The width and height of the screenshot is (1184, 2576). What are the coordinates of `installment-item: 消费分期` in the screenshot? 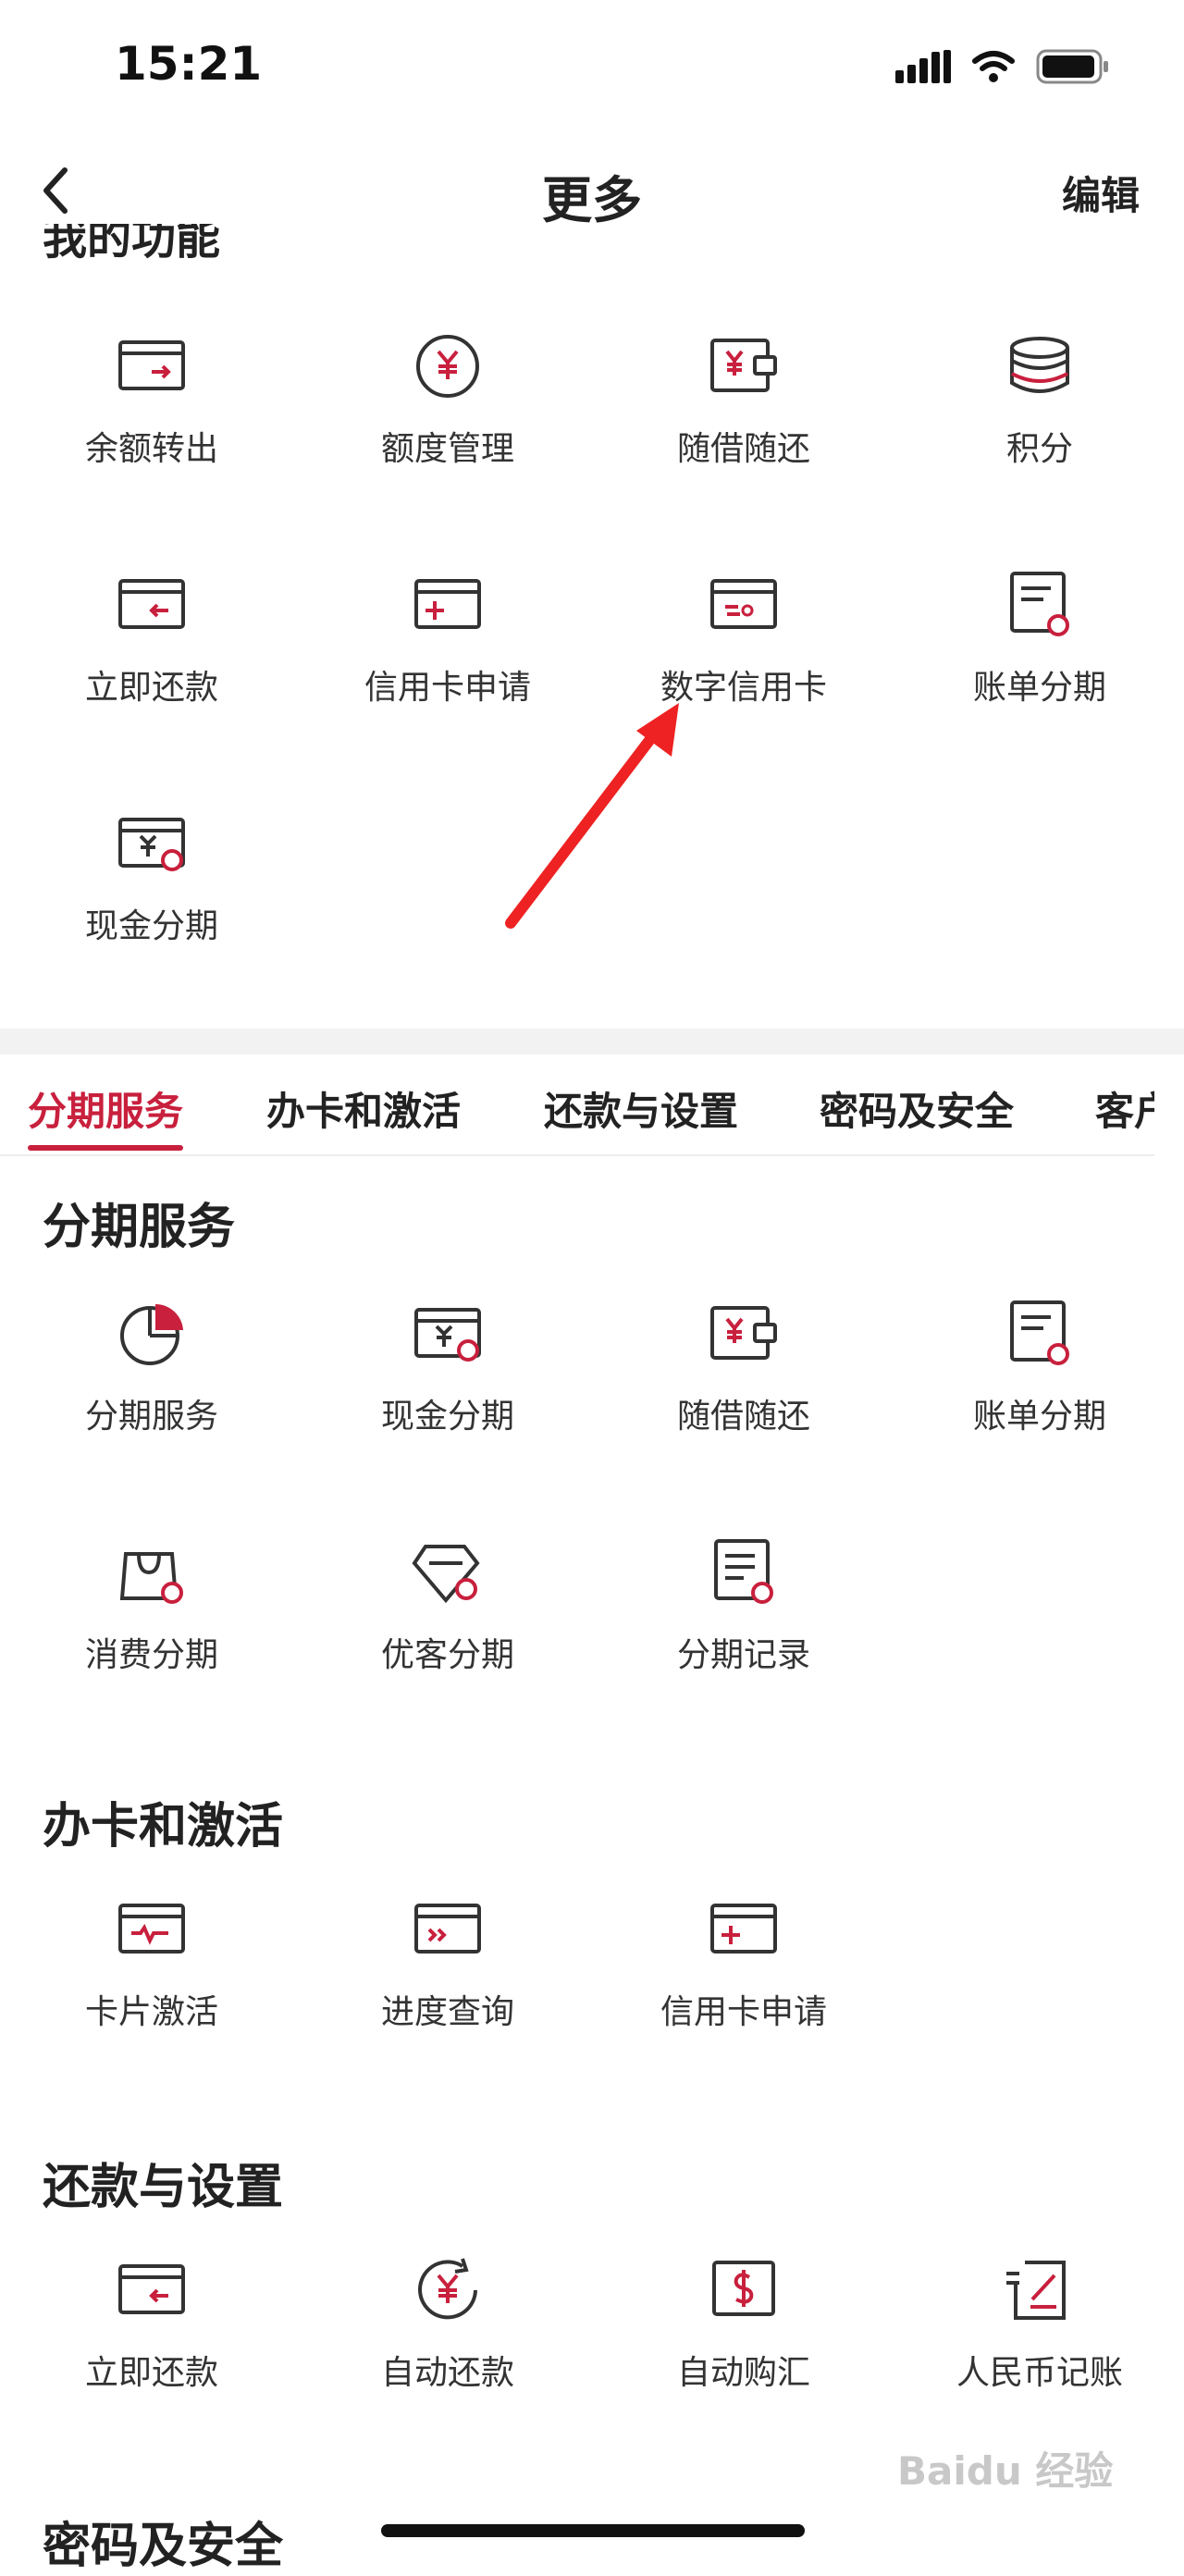 It's located at (152, 1605).